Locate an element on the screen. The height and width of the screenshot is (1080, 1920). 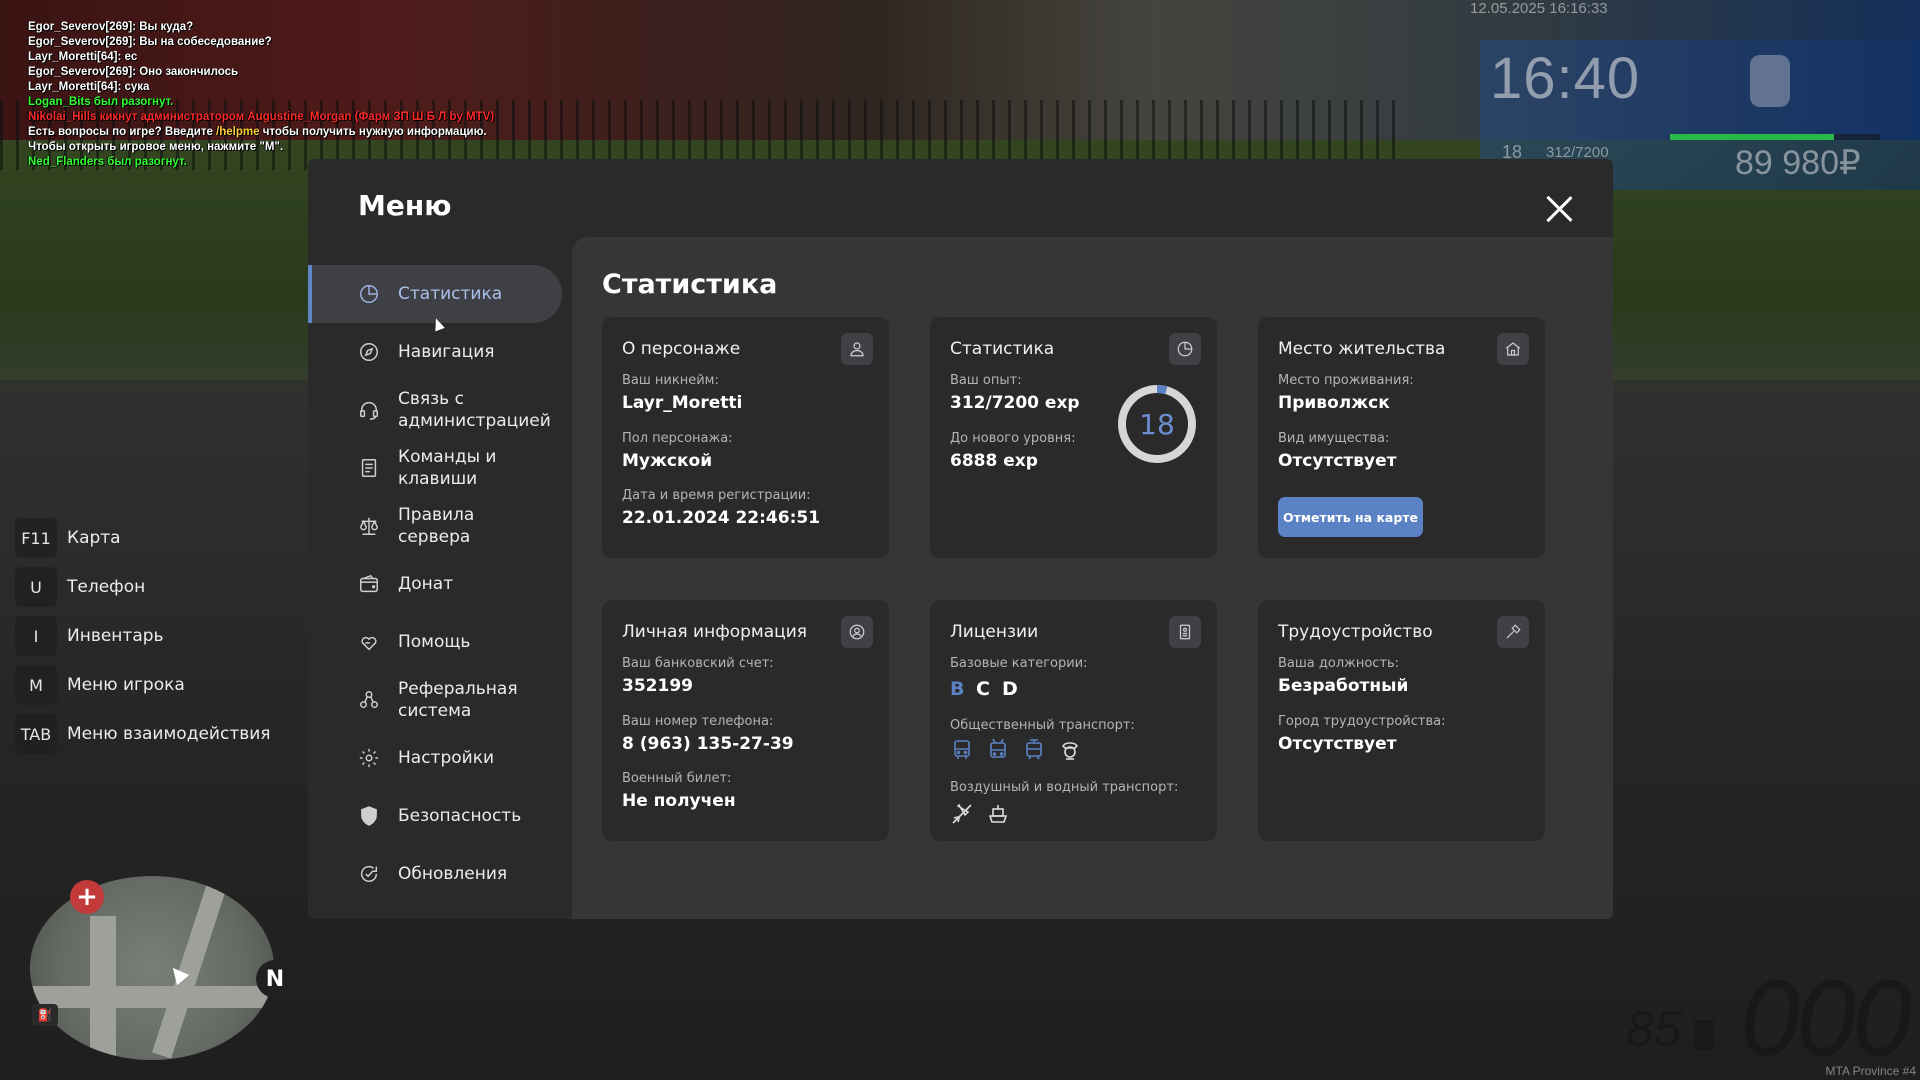
field-value: Мужской is located at coordinates (667, 461).